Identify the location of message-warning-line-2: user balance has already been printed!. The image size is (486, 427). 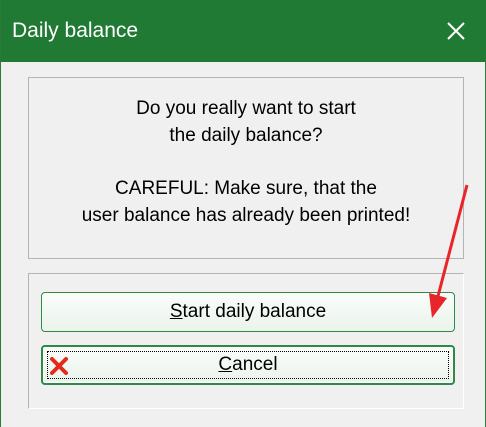
(246, 215).